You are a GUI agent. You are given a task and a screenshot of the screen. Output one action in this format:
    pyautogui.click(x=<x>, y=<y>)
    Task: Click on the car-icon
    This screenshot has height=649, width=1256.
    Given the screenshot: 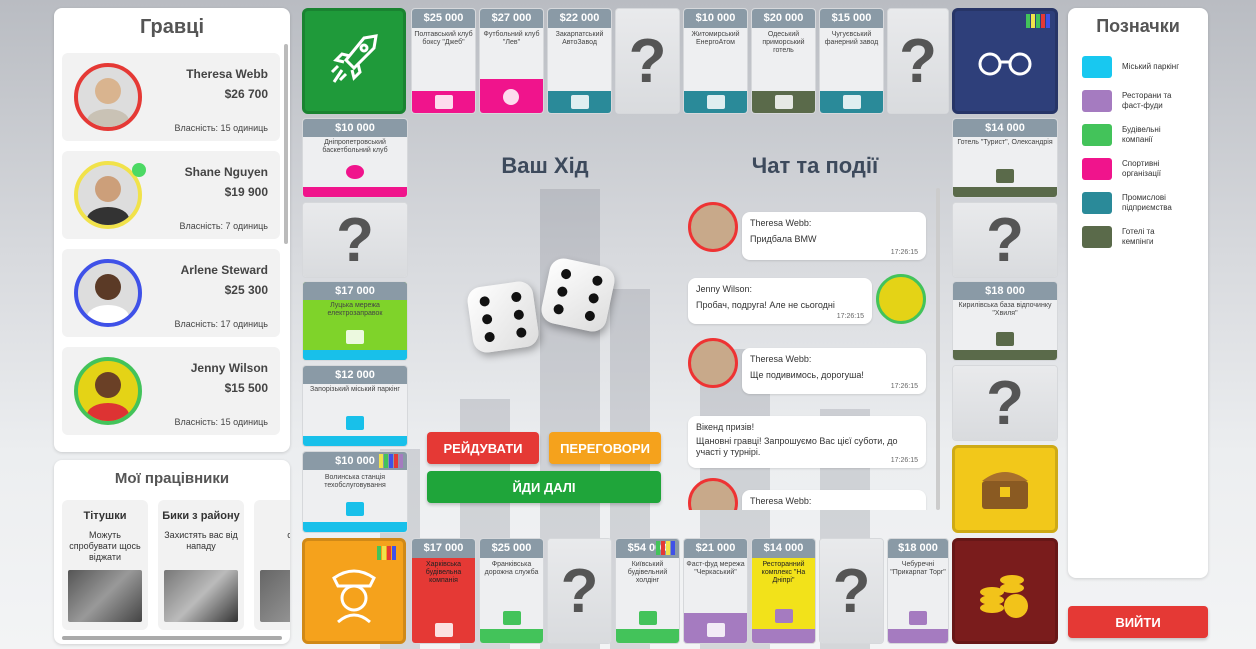 What is the action you would take?
    pyautogui.click(x=355, y=337)
    